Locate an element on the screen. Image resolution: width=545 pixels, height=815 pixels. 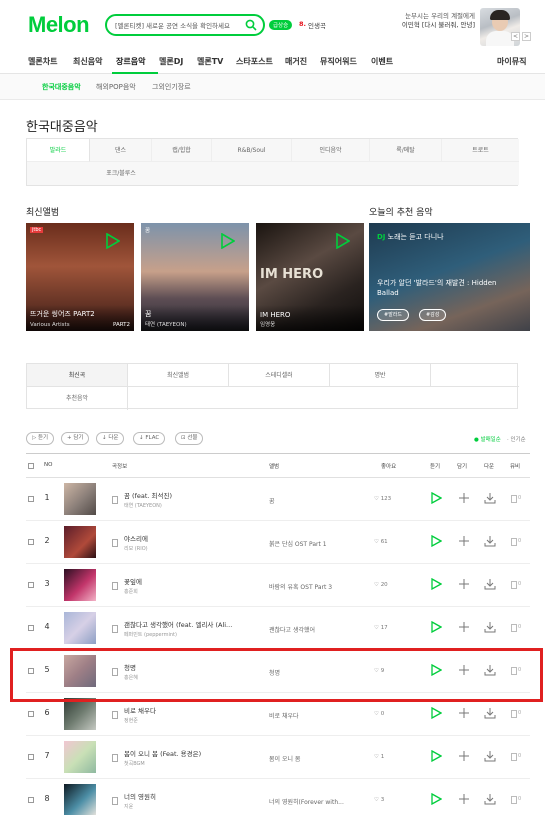
search-input: [멜론티켓] 새로운 공연 소식을 확인하세요 is located at coordinates (185, 25).